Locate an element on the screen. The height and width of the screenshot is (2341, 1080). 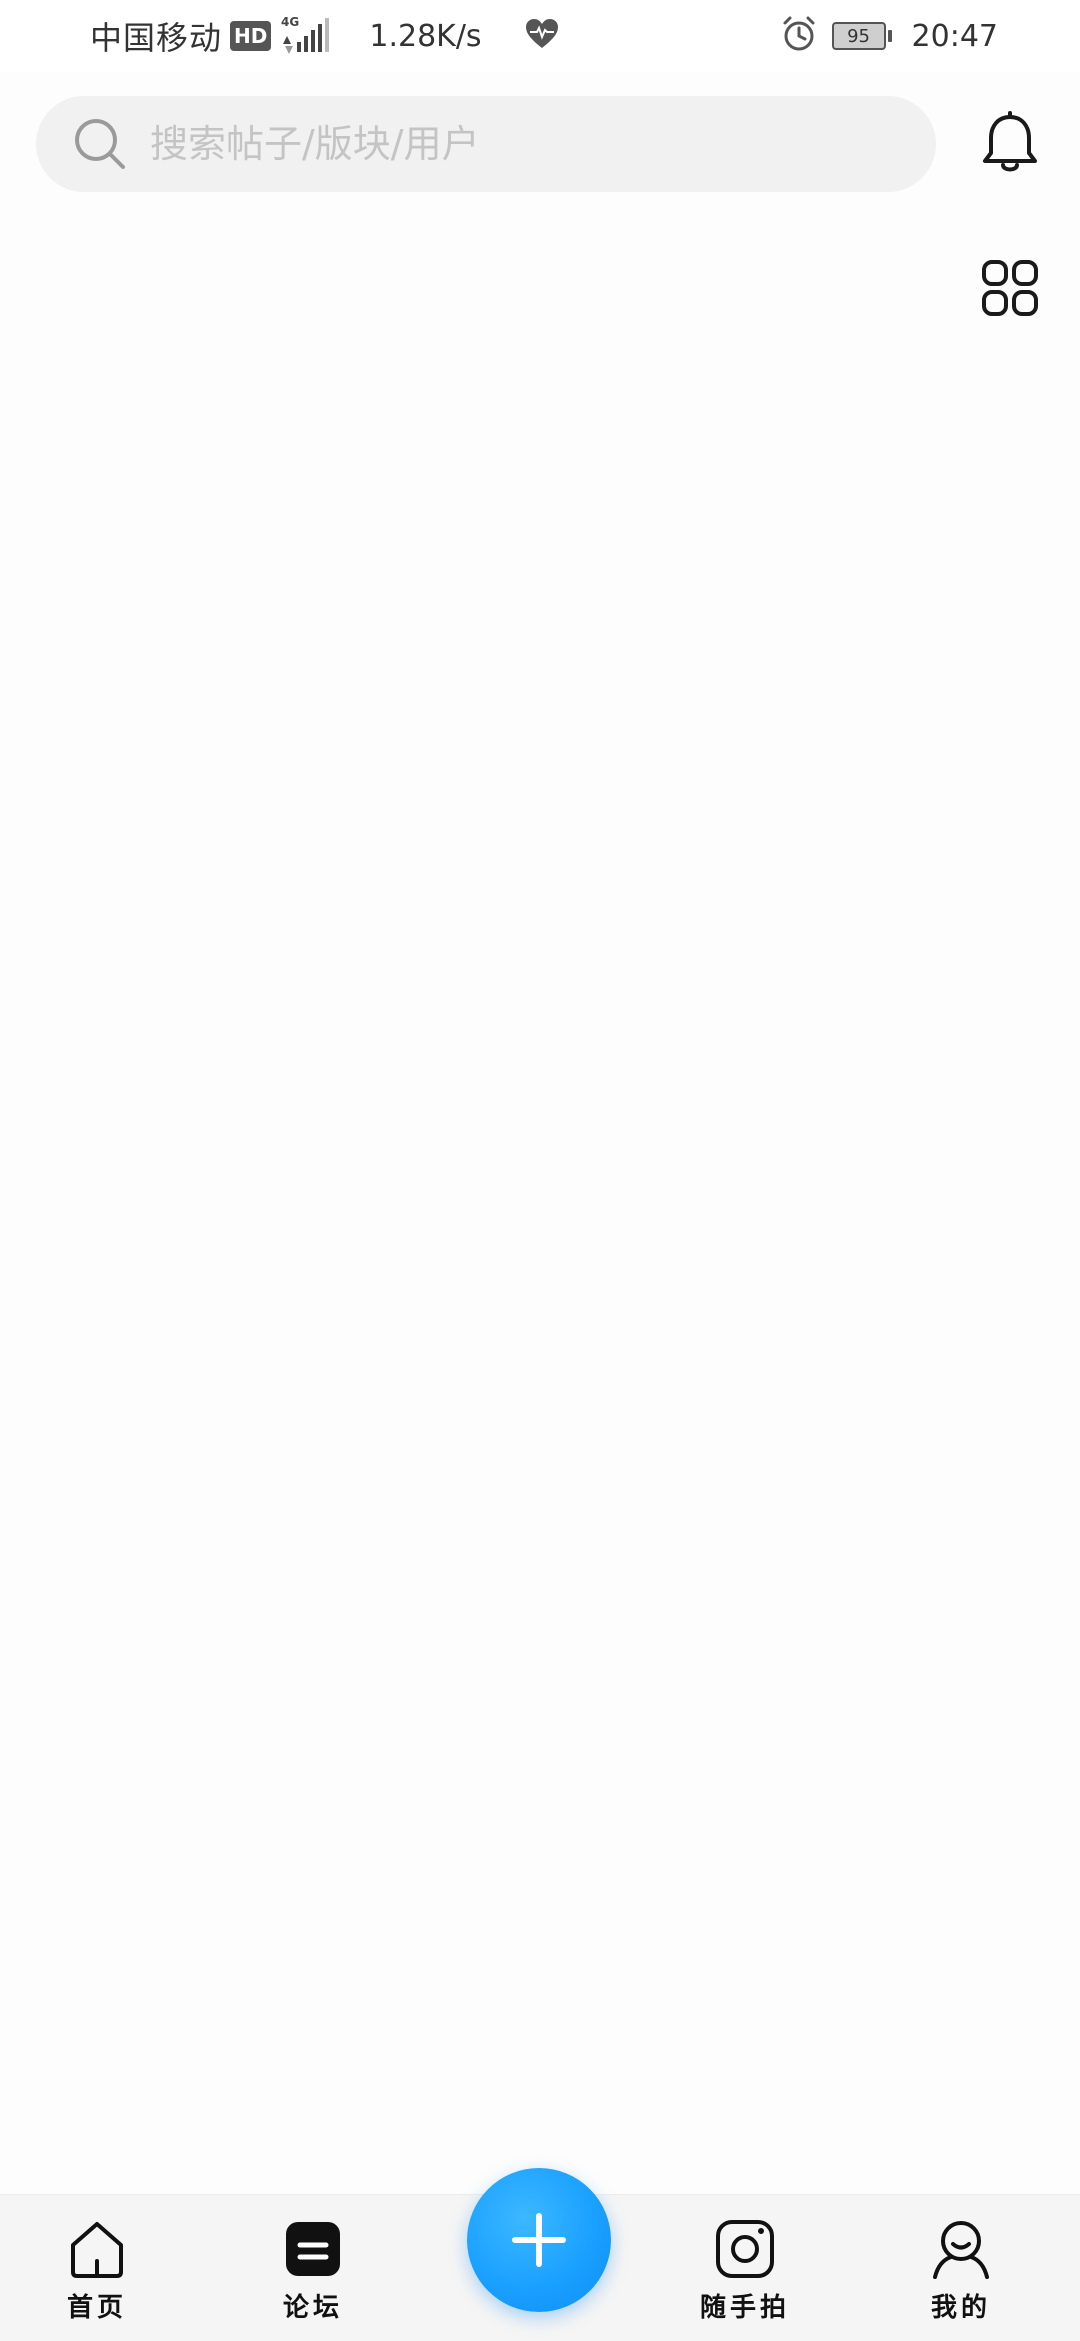
heart-rate-icon is located at coordinates (542, 36).